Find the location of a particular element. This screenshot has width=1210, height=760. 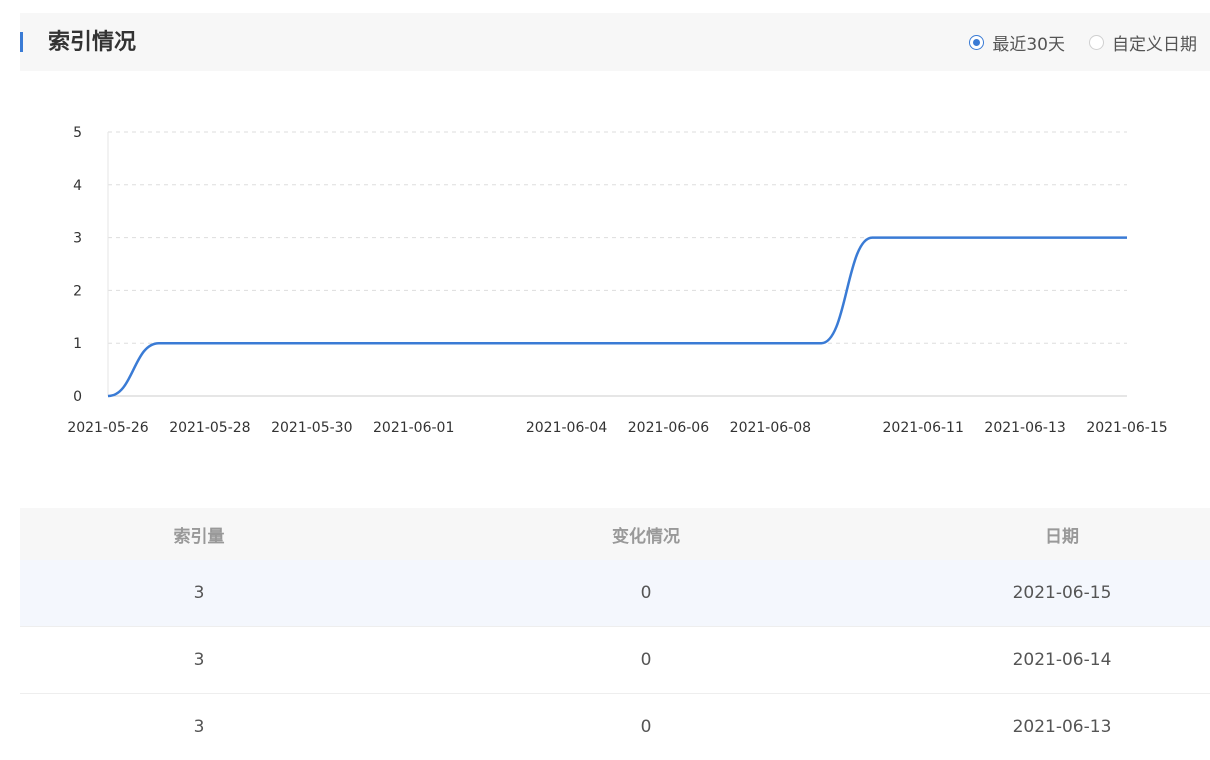

column-header-count: 索引量 is located at coordinates (199, 536).